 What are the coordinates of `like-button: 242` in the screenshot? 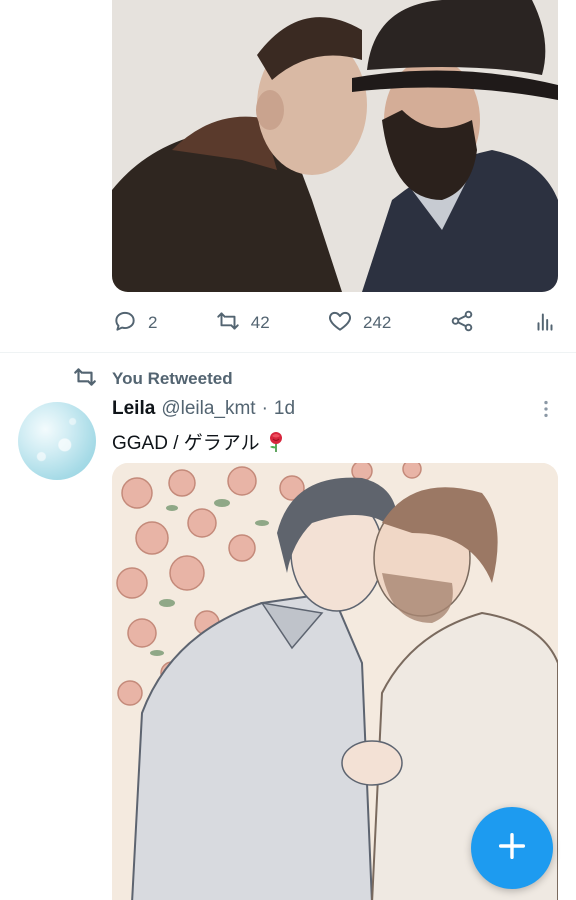 It's located at (359, 323).